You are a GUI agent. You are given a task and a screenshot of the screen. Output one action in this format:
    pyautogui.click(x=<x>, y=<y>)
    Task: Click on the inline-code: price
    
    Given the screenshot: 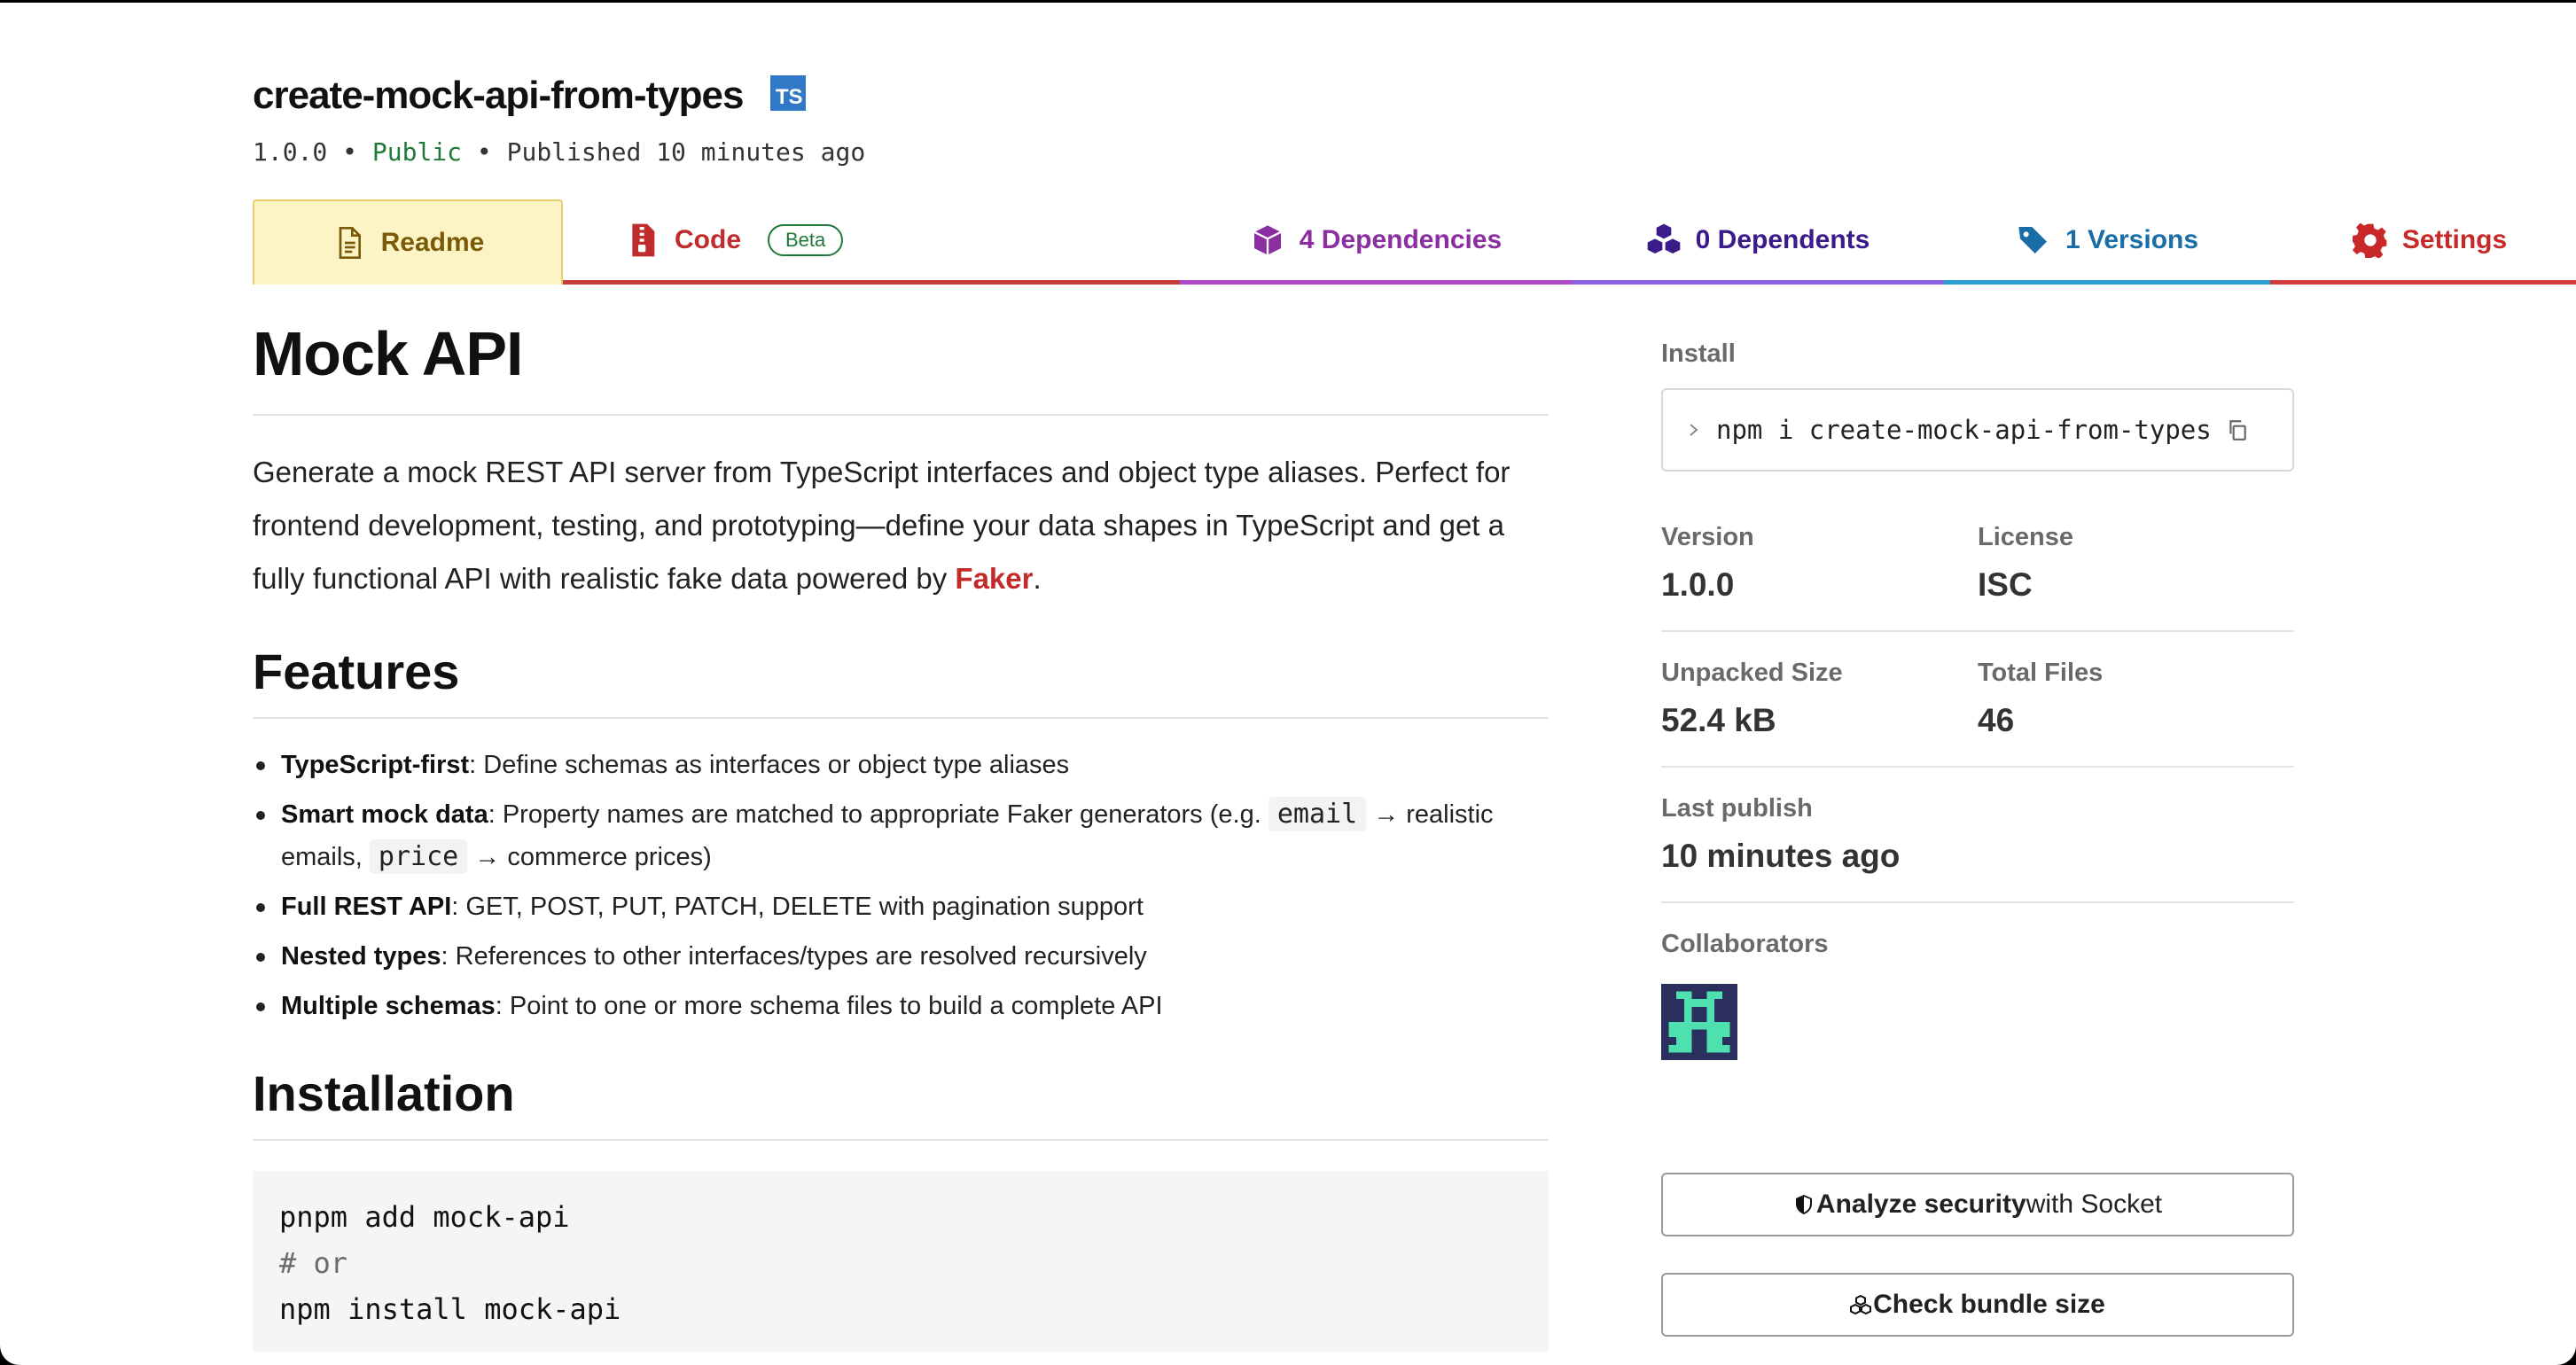 What is the action you would take?
    pyautogui.click(x=418, y=856)
    